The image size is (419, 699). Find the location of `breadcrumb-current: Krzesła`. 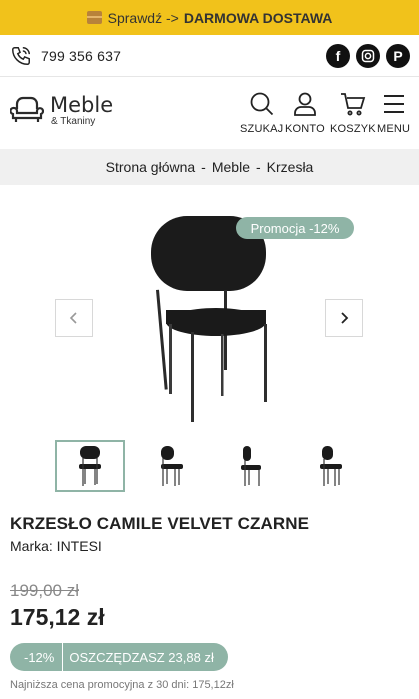

breadcrumb-current: Krzesła is located at coordinates (290, 167).